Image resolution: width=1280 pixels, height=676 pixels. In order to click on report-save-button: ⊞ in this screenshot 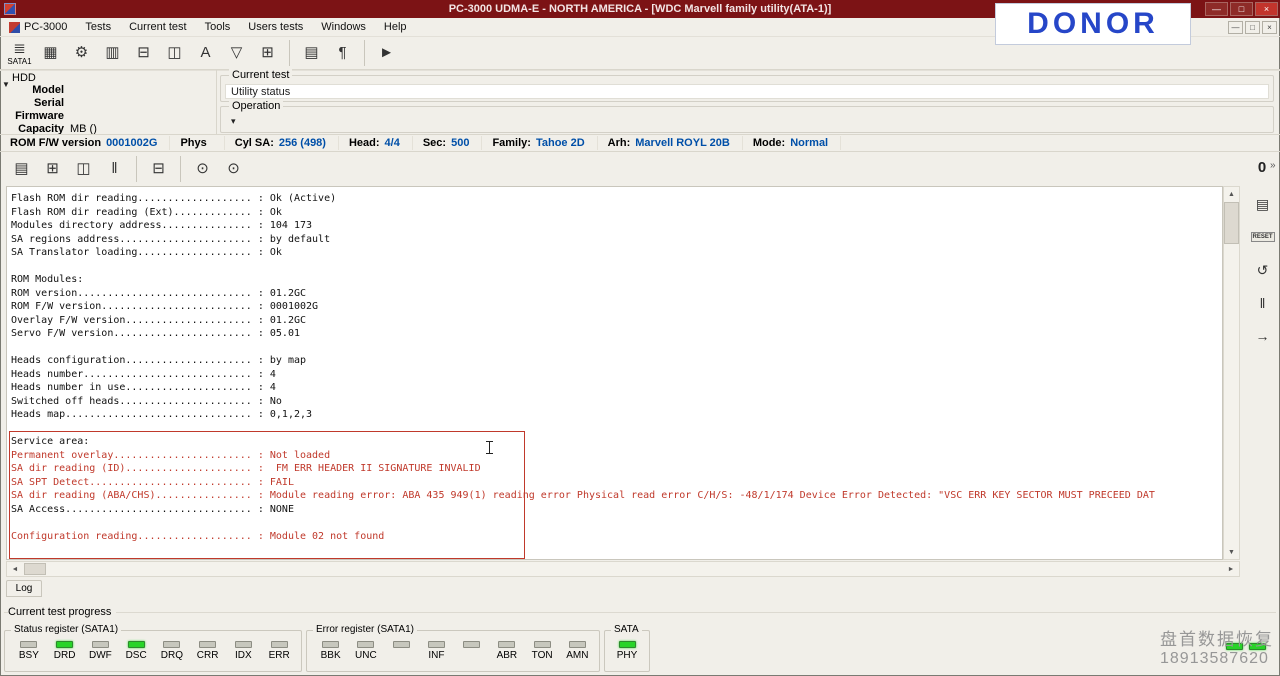, I will do `click(52, 169)`.